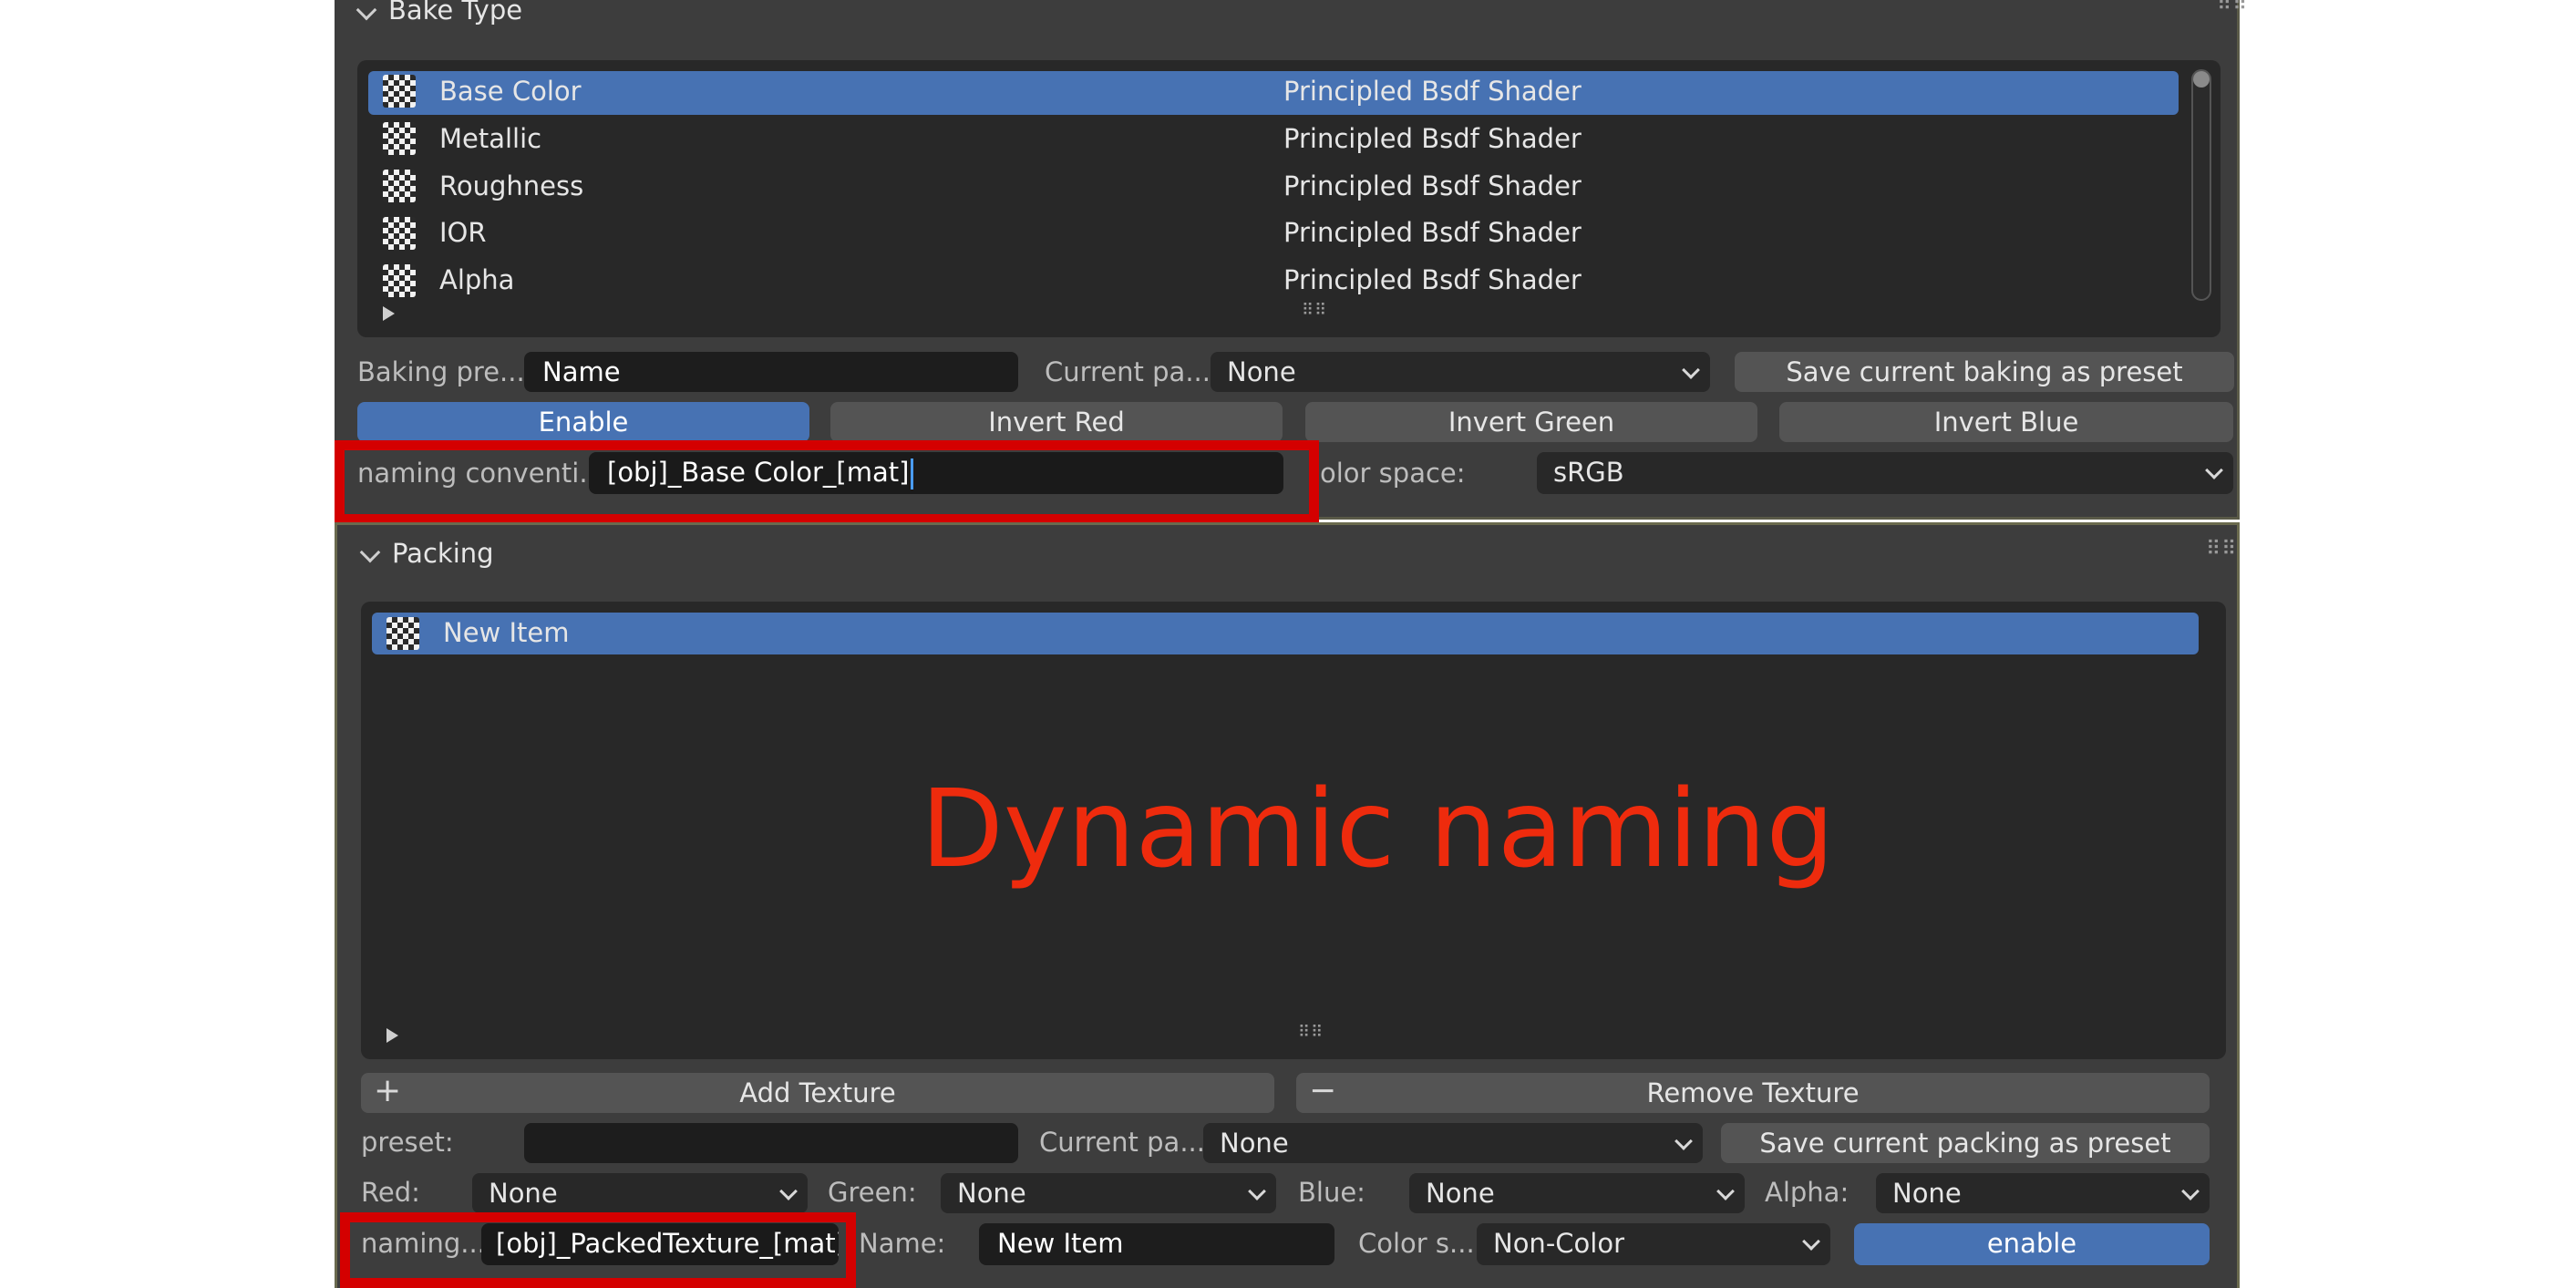 This screenshot has height=1288, width=2576. I want to click on overlay-caption: Dynamic naming, so click(1378, 828).